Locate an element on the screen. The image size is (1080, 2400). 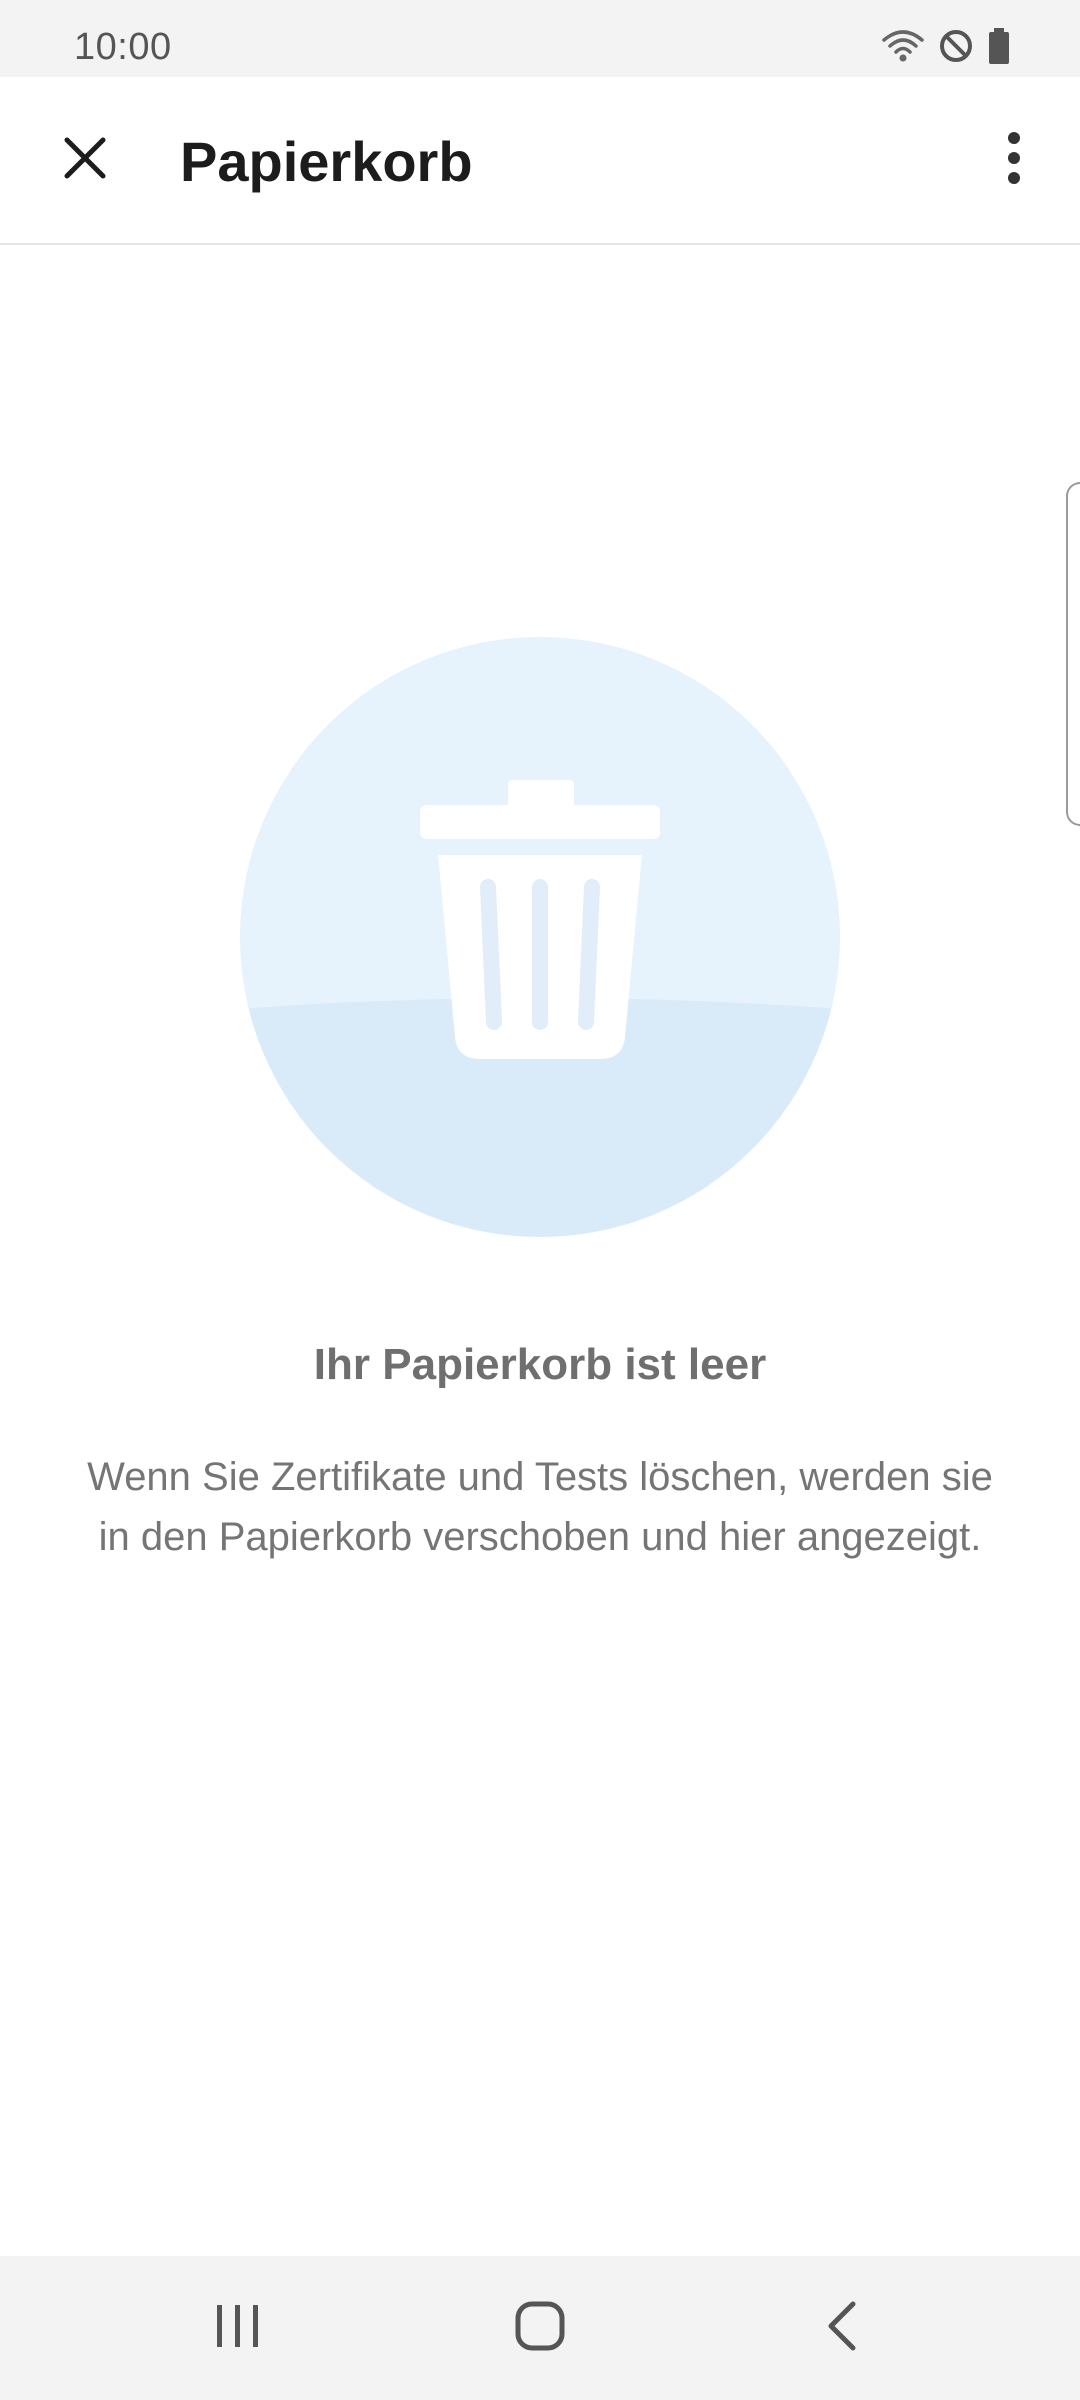
more-options-button is located at coordinates (1014, 160).